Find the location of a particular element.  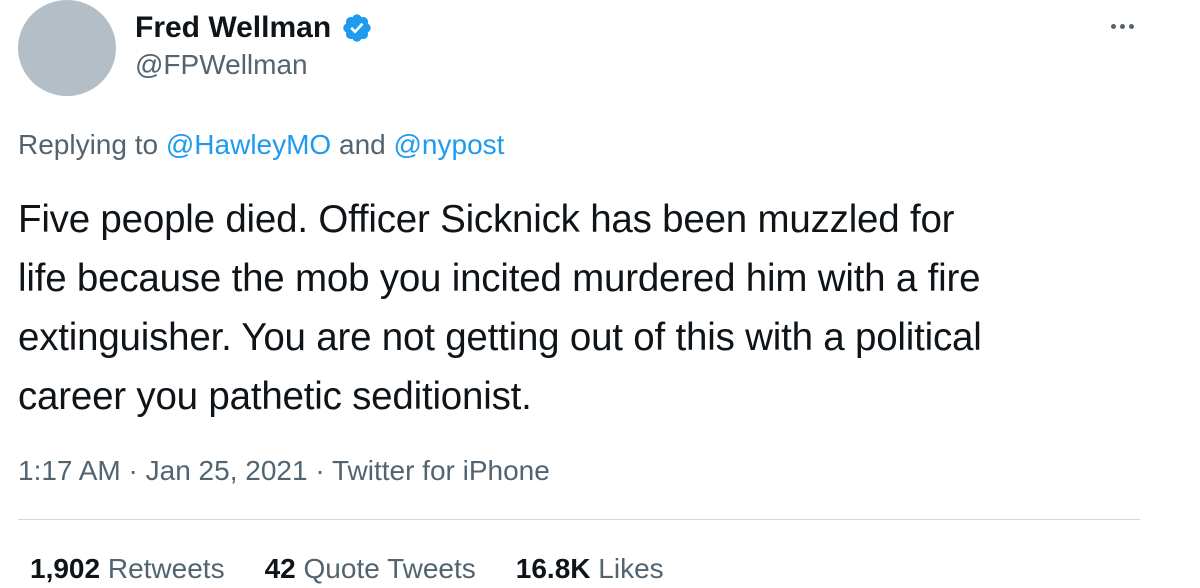

verified-badge-icon is located at coordinates (357, 28).